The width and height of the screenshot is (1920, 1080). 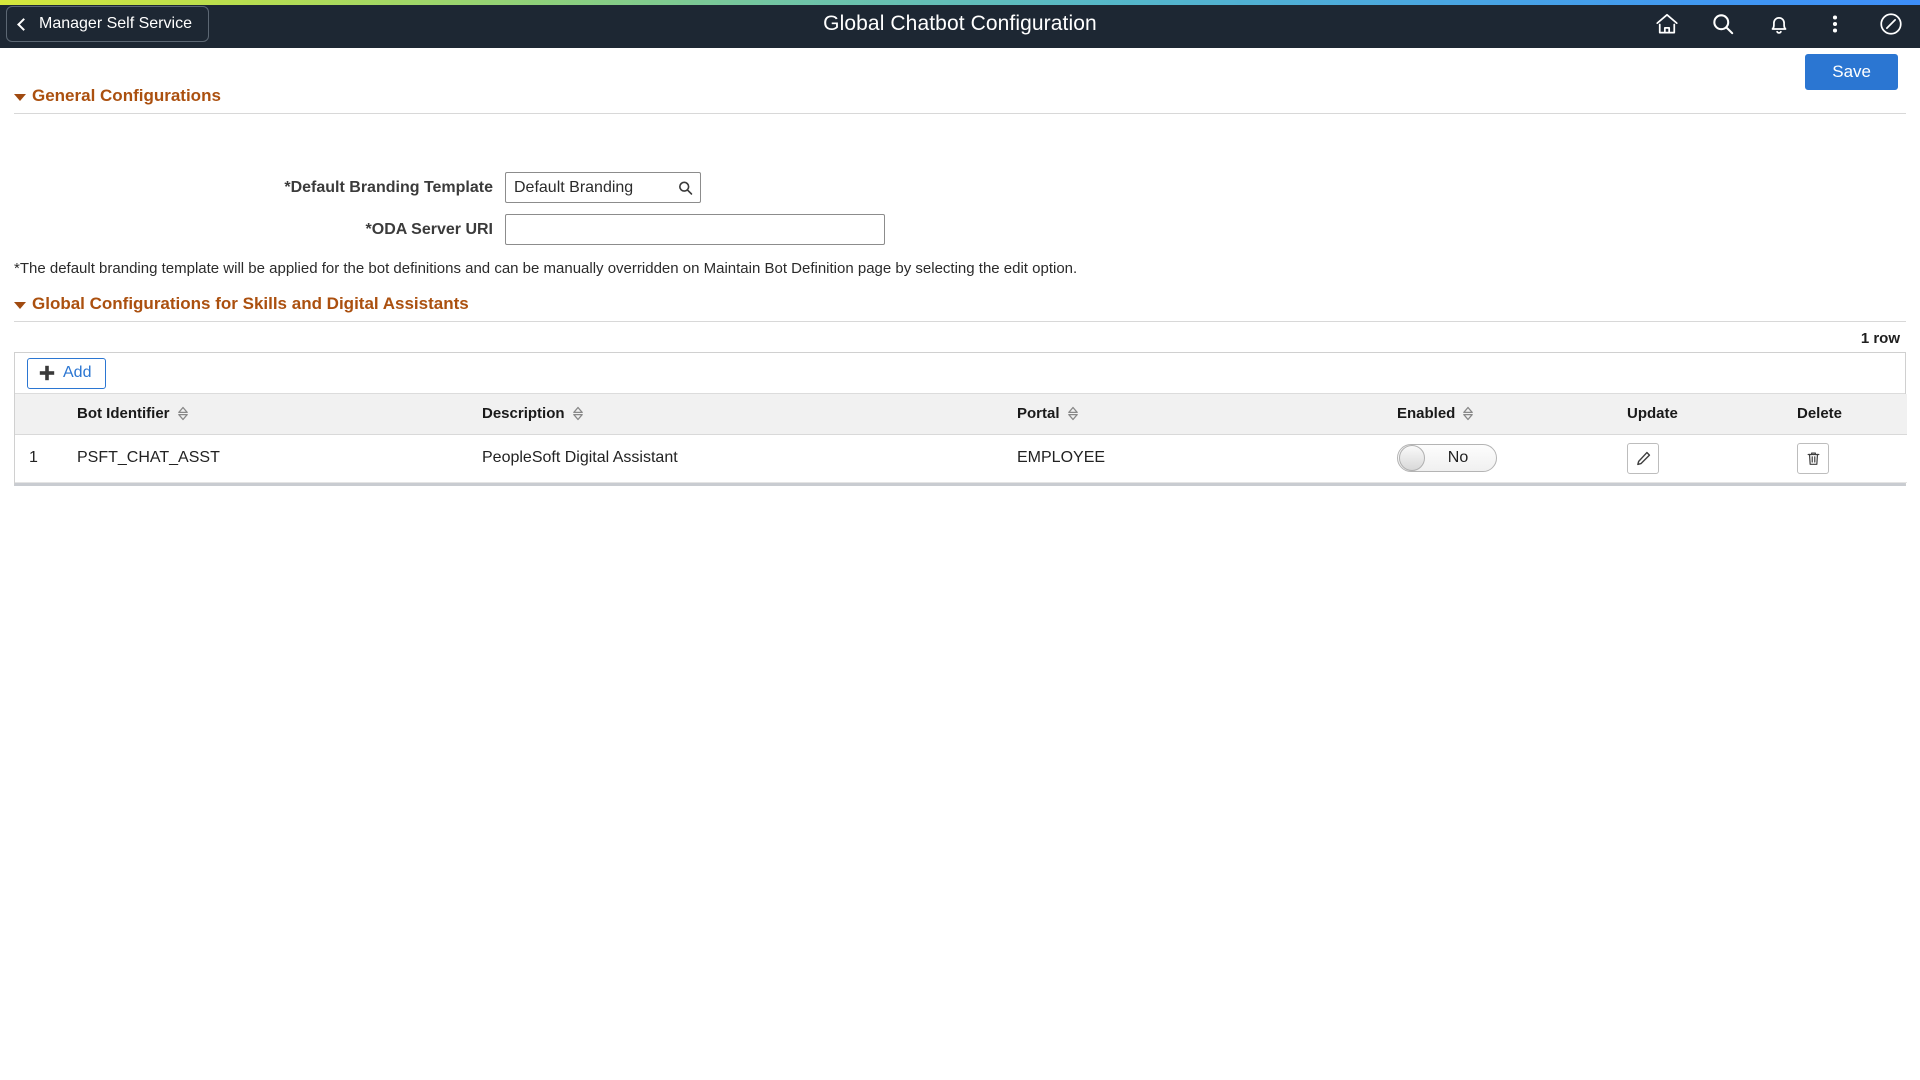 What do you see at coordinates (960, 373) in the screenshot?
I see `grid-toolbar: Add` at bounding box center [960, 373].